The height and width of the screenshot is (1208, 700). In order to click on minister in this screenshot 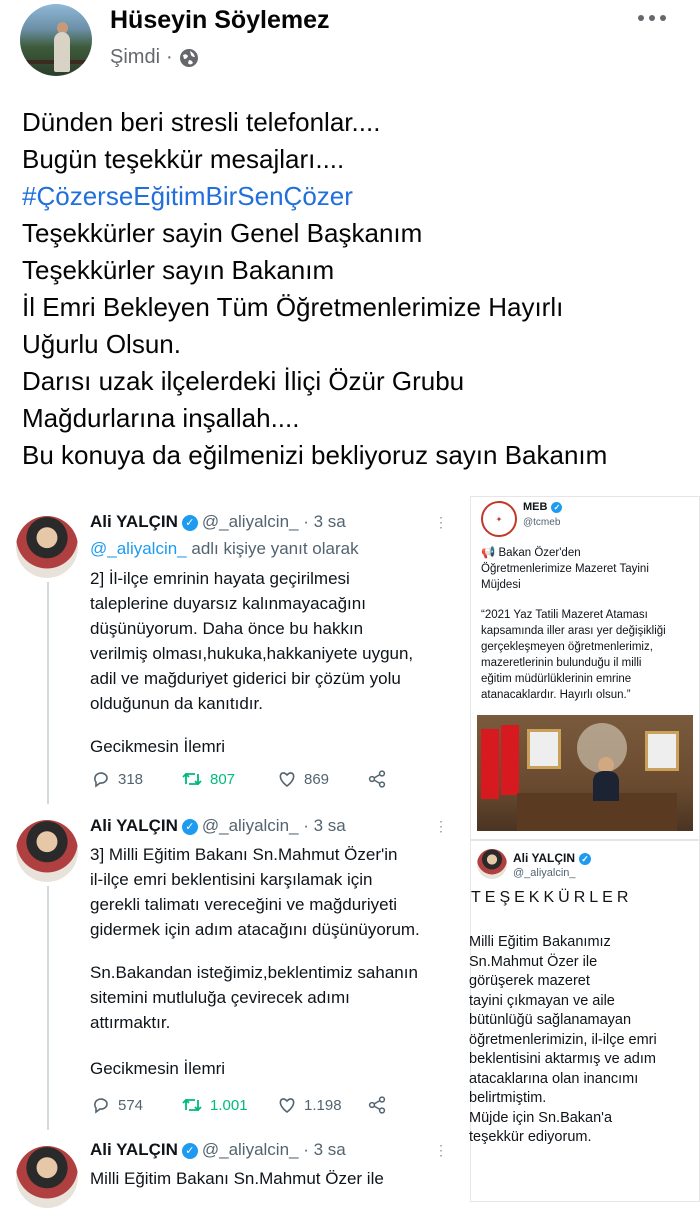, I will do `click(606, 786)`.